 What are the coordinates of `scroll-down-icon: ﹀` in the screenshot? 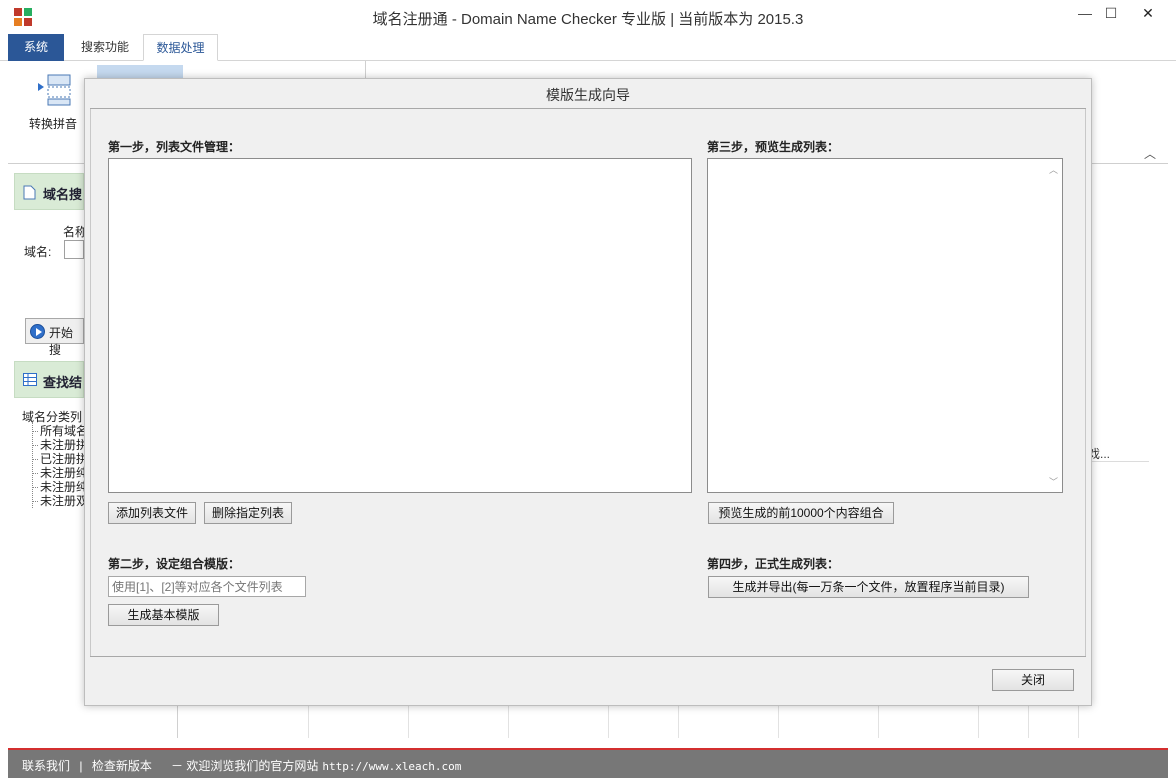 It's located at (1053, 481).